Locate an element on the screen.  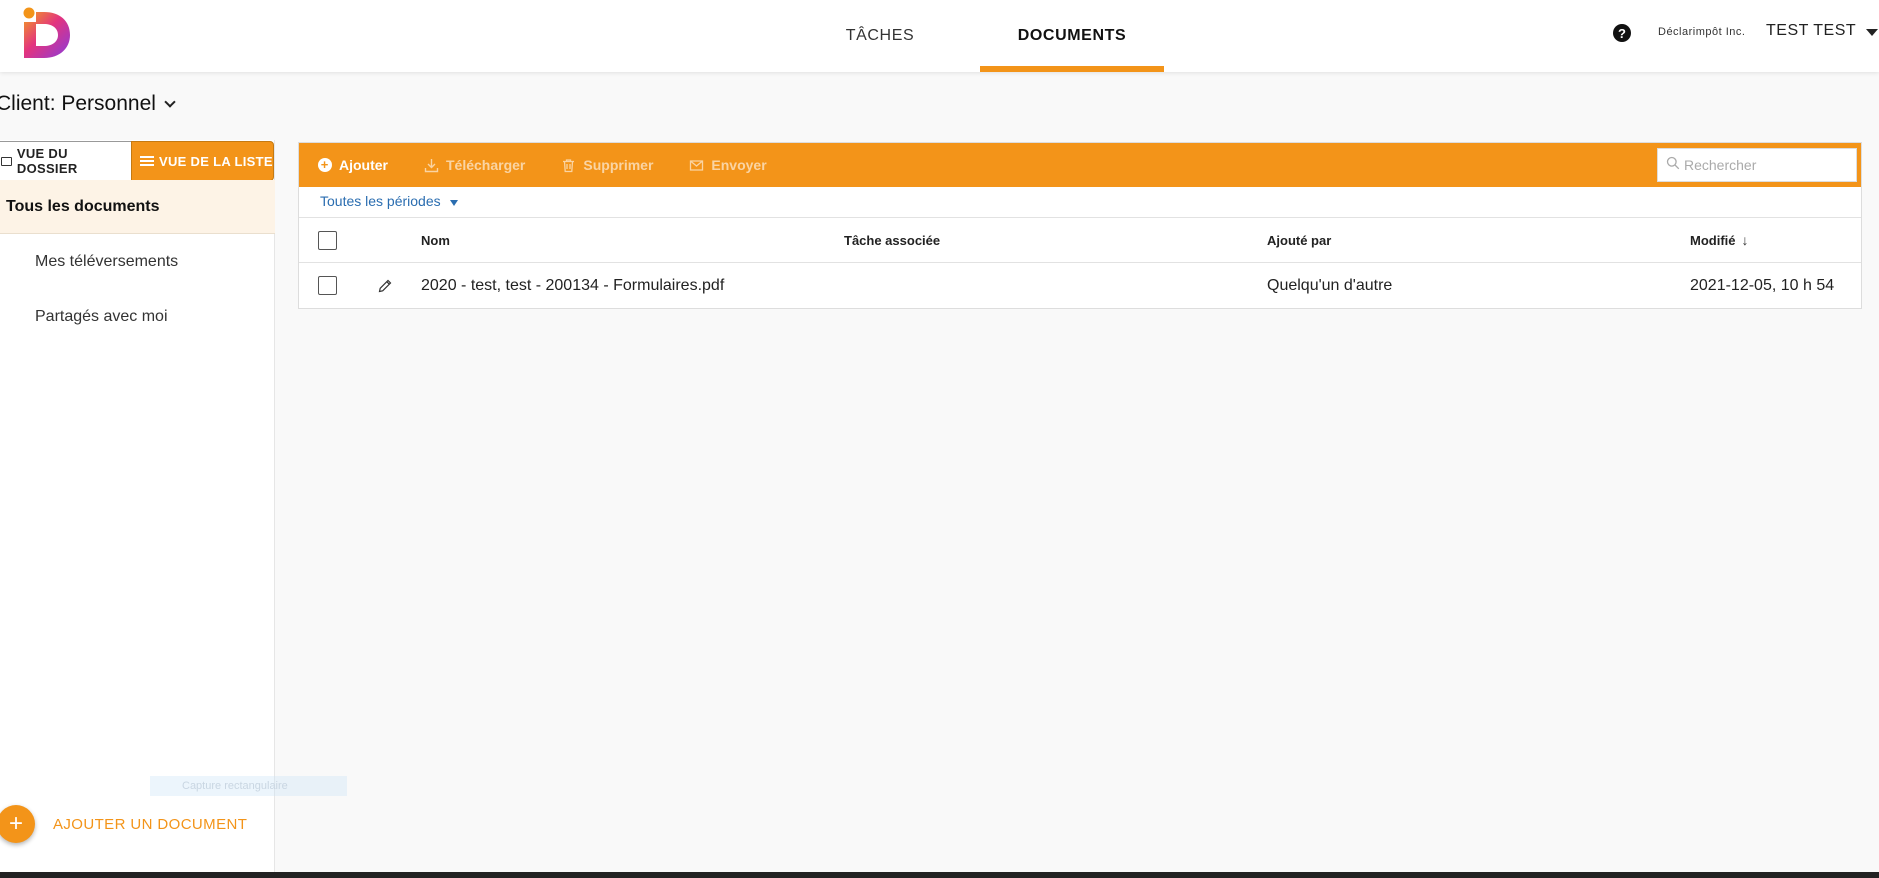
period-filter: Toutes les périodes is located at coordinates (389, 201).